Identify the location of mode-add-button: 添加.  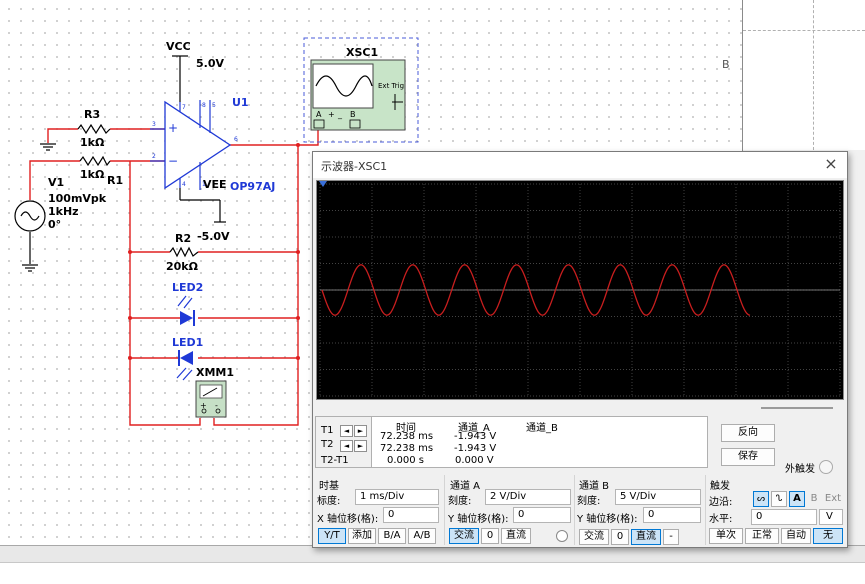
(362, 536).